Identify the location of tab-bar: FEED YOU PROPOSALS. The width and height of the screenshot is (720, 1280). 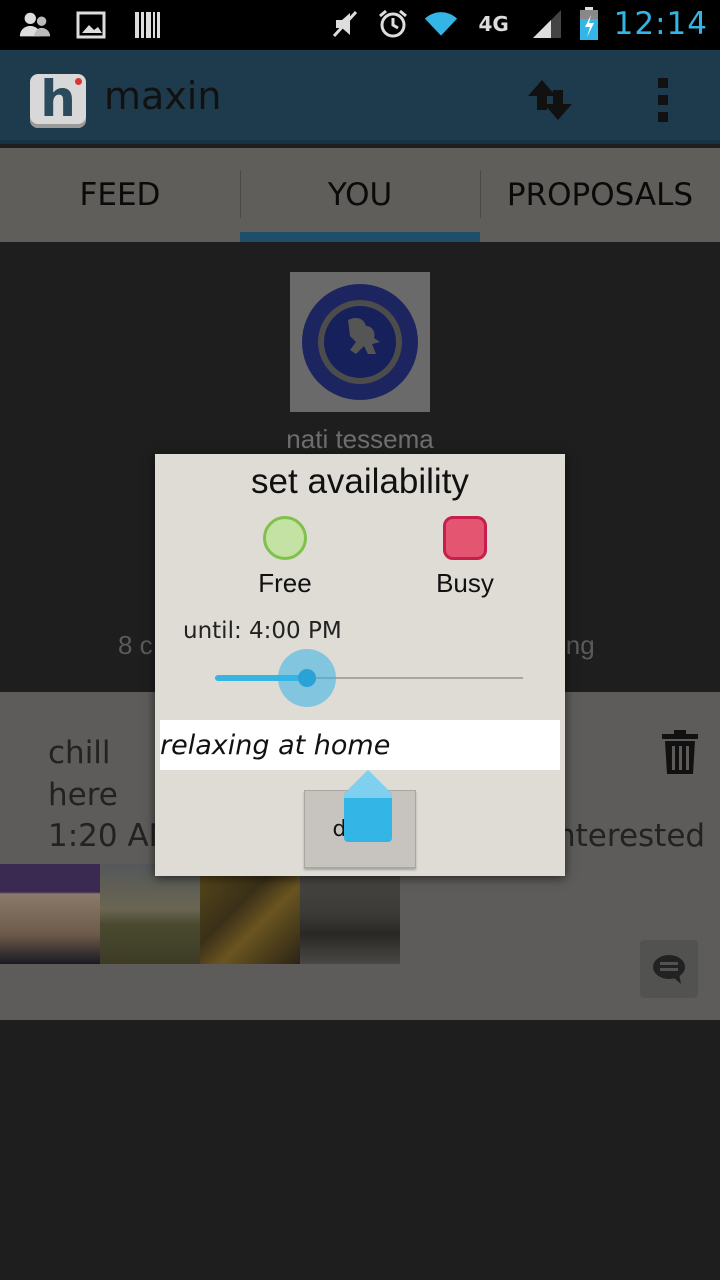
(360, 195).